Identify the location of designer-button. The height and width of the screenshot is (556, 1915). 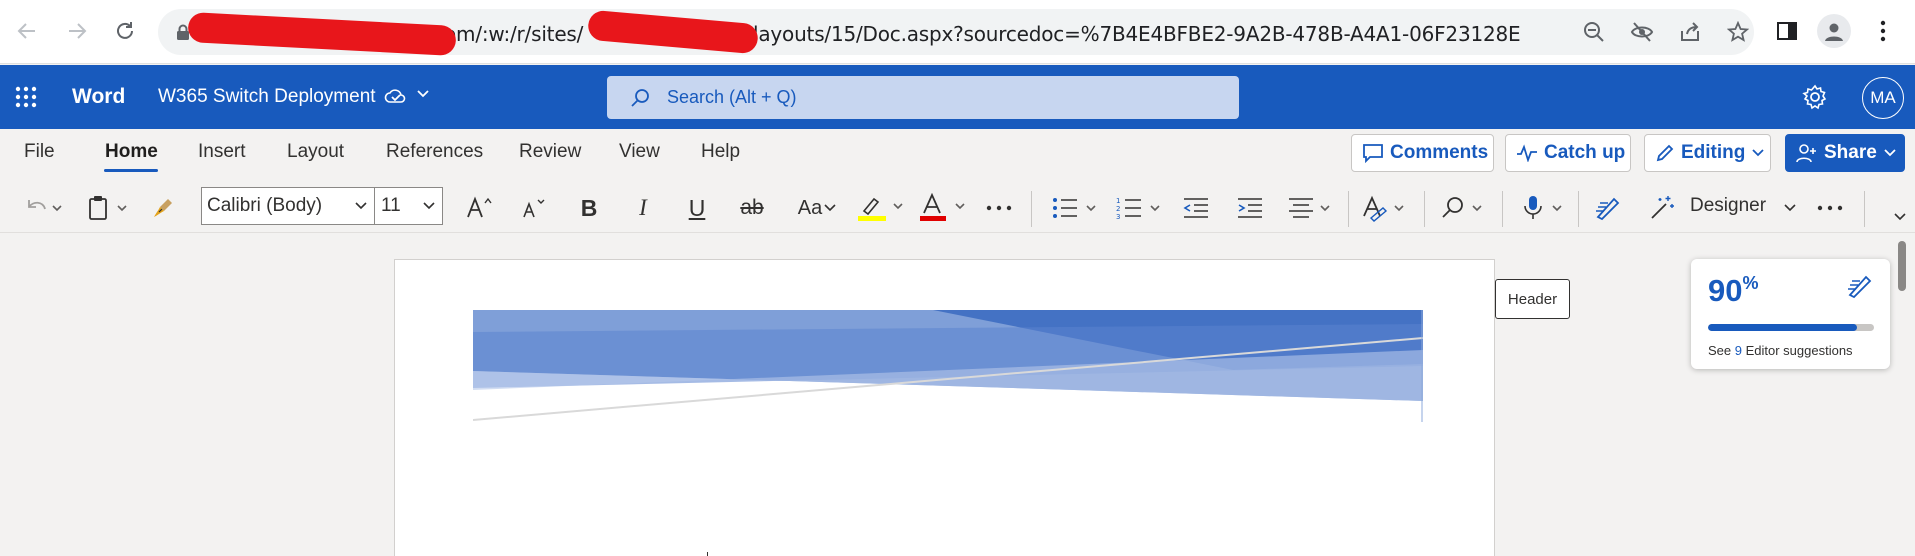
(1662, 208).